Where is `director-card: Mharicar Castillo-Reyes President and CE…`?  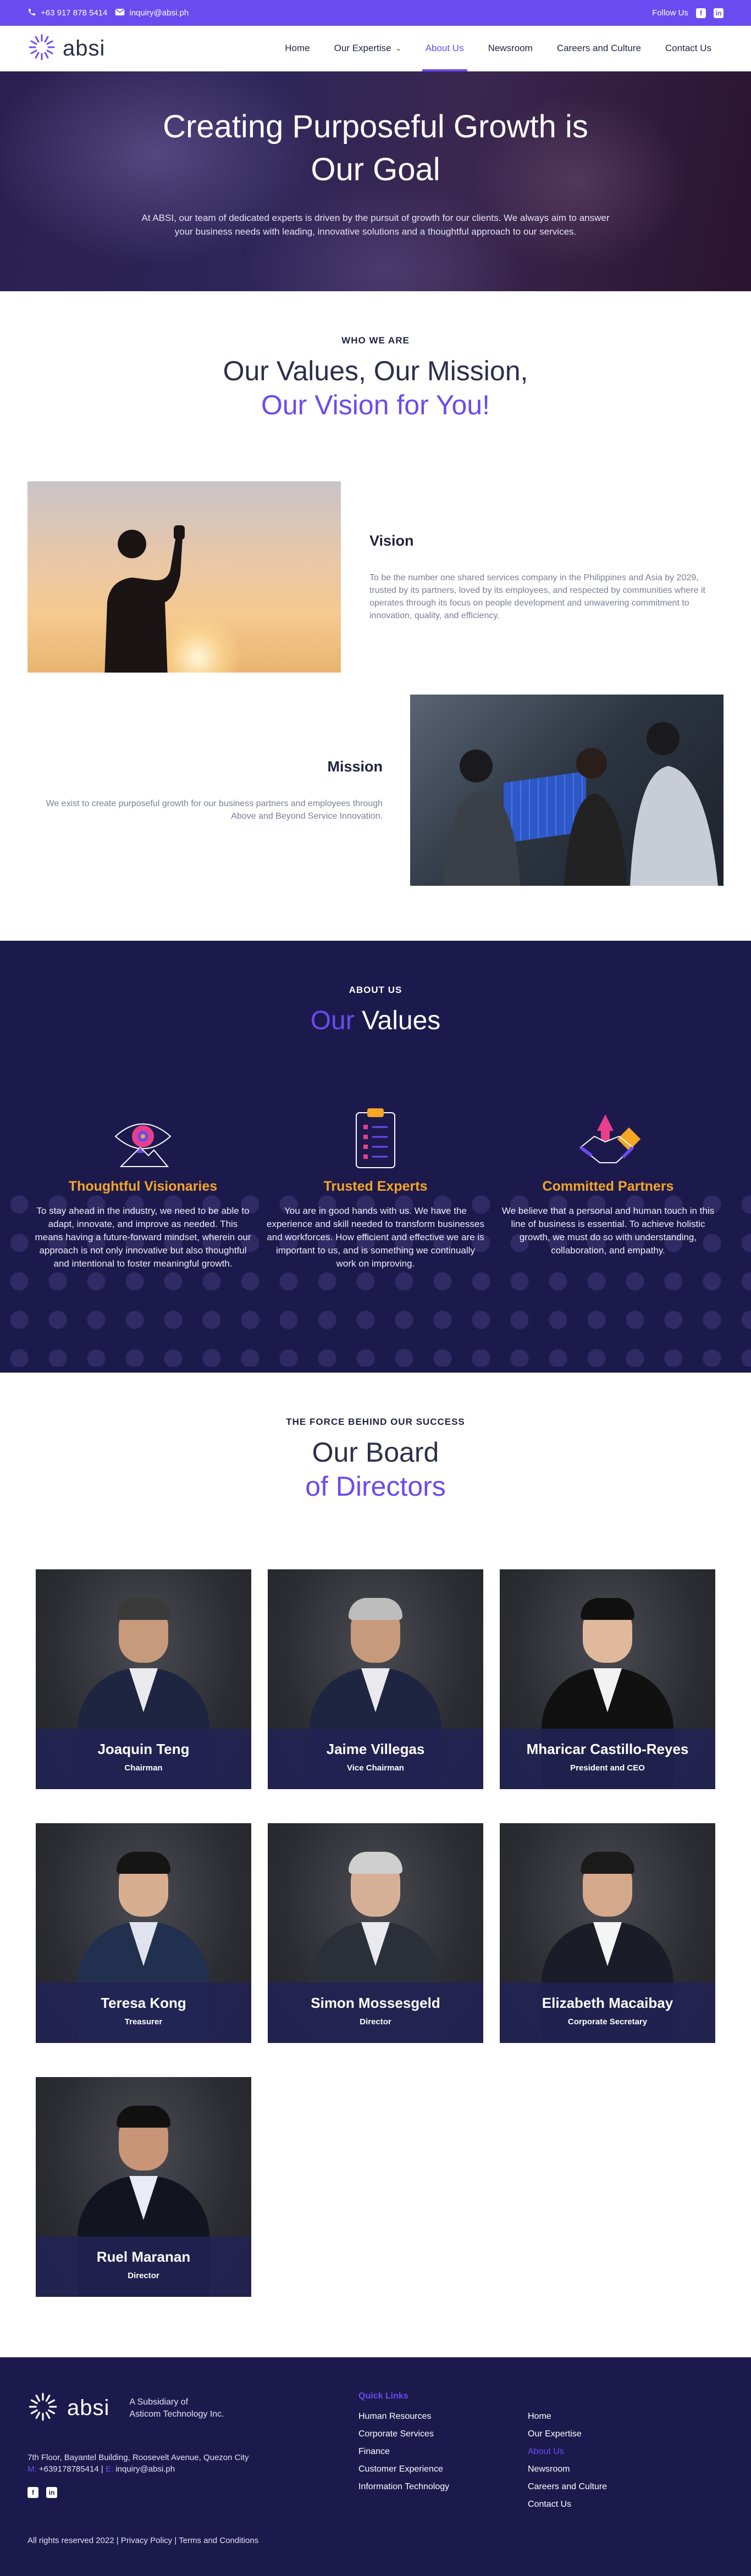 director-card: Mharicar Castillo-Reyes President and CE… is located at coordinates (607, 1679).